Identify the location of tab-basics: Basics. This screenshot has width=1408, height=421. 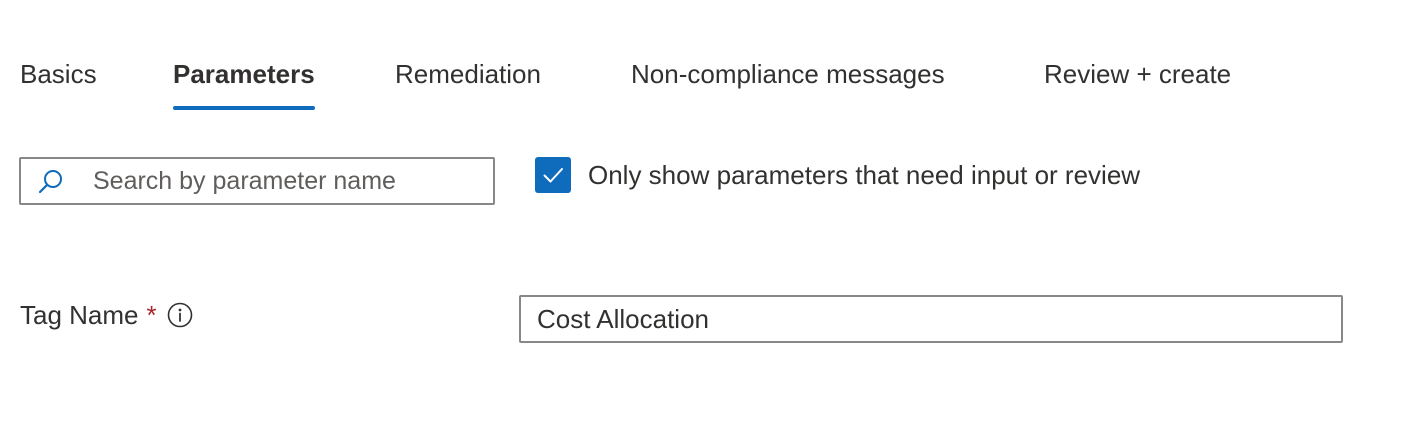
(58, 83).